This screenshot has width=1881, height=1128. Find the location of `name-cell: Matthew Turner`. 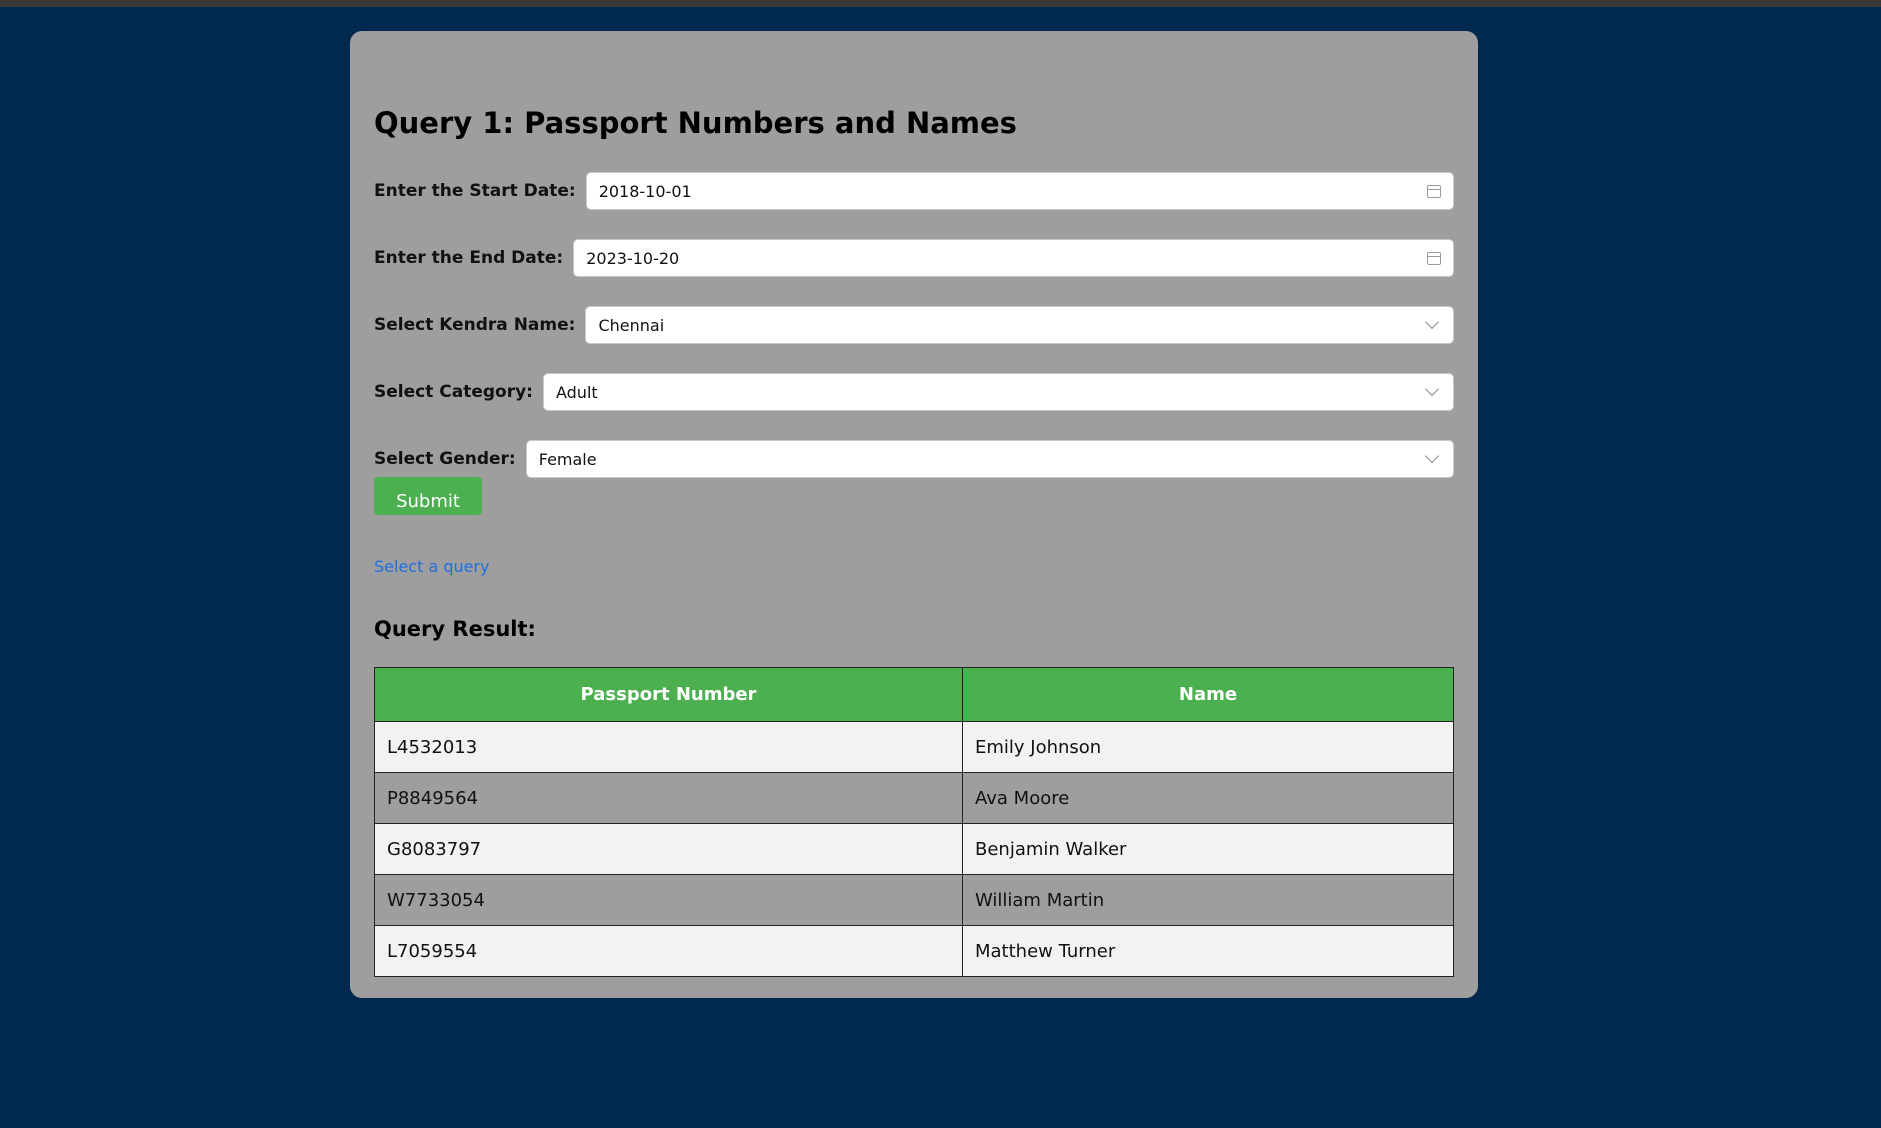

name-cell: Matthew Turner is located at coordinates (1208, 951).